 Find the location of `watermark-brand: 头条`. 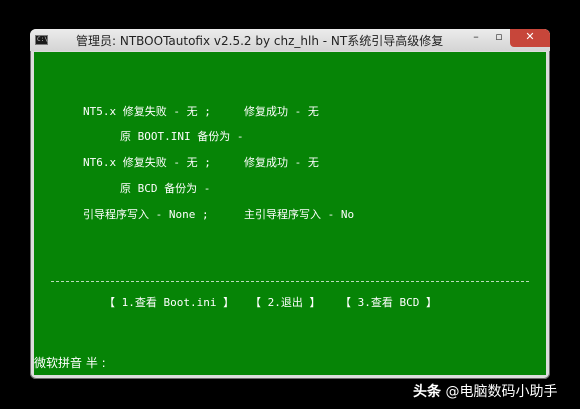

watermark-brand: 头条 is located at coordinates (427, 392).